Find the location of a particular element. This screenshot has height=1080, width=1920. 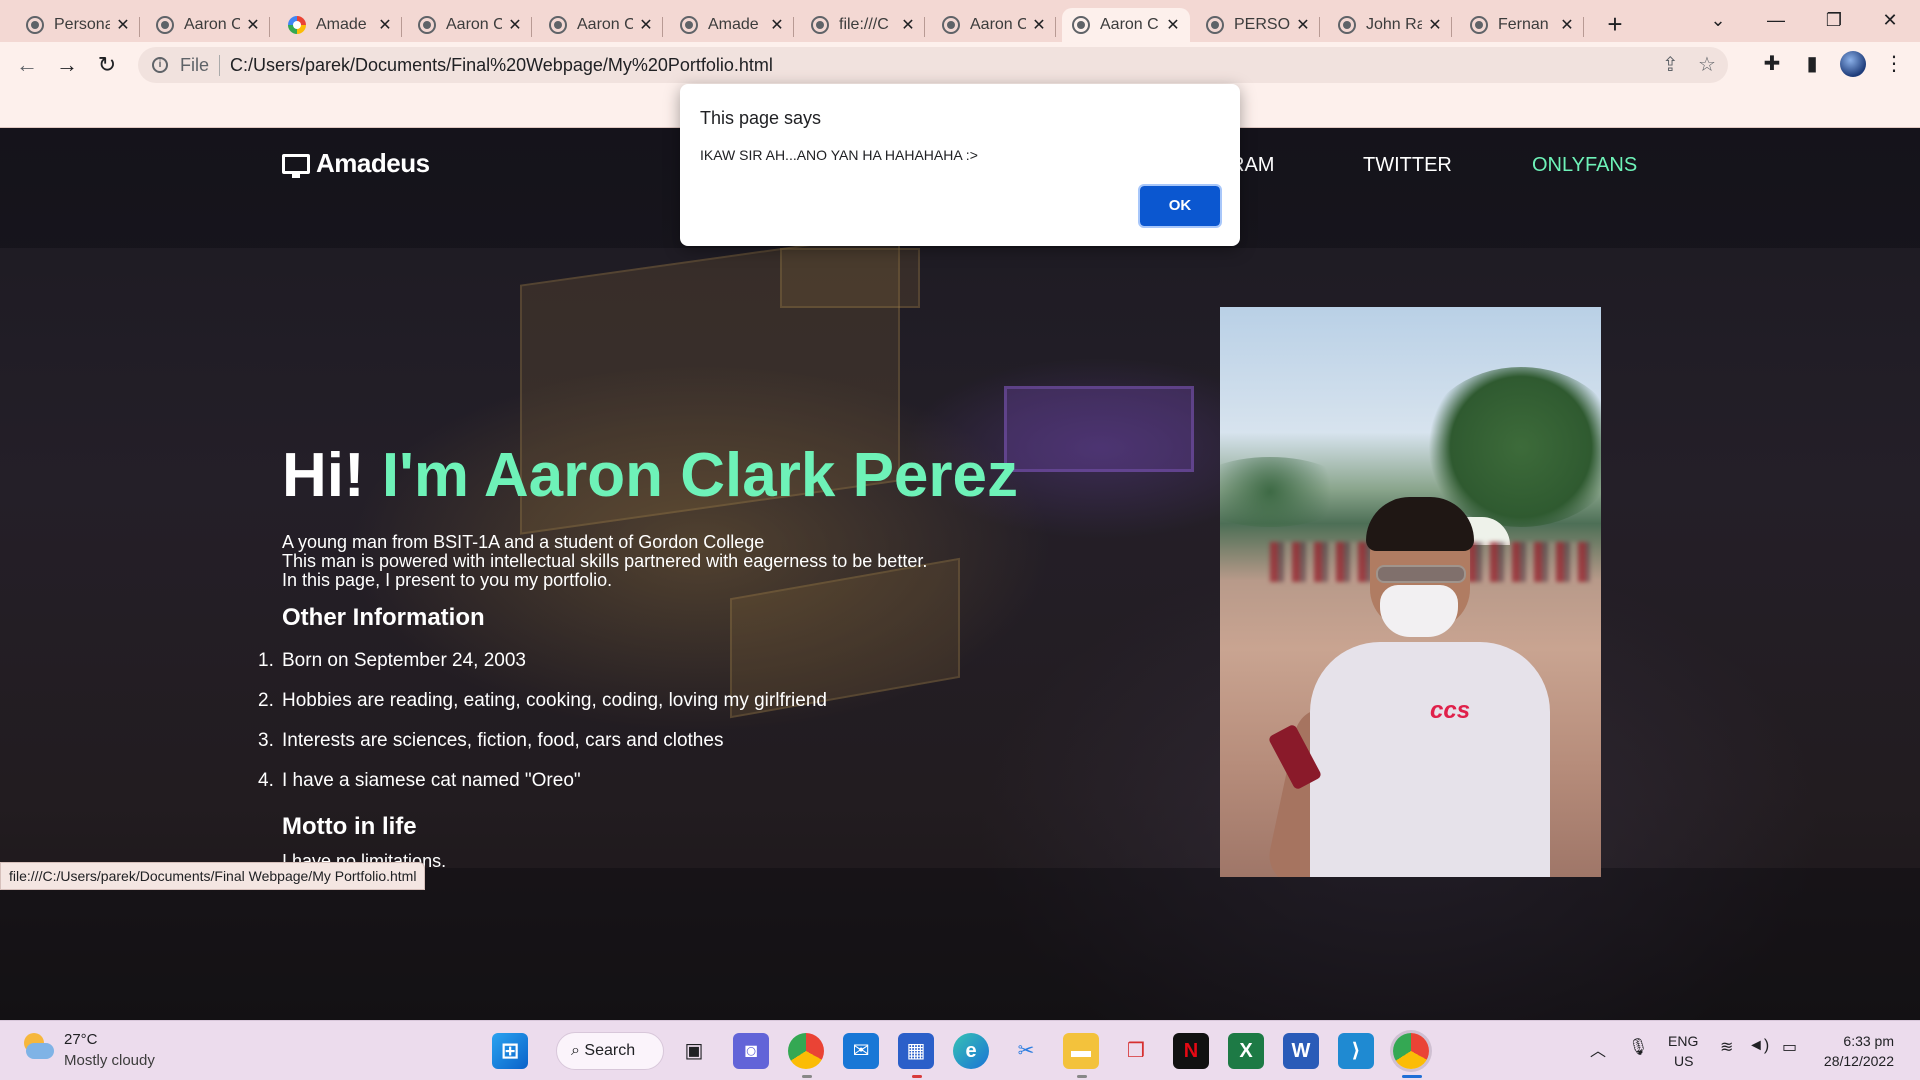

dialog-title: This page says is located at coordinates (761, 118).